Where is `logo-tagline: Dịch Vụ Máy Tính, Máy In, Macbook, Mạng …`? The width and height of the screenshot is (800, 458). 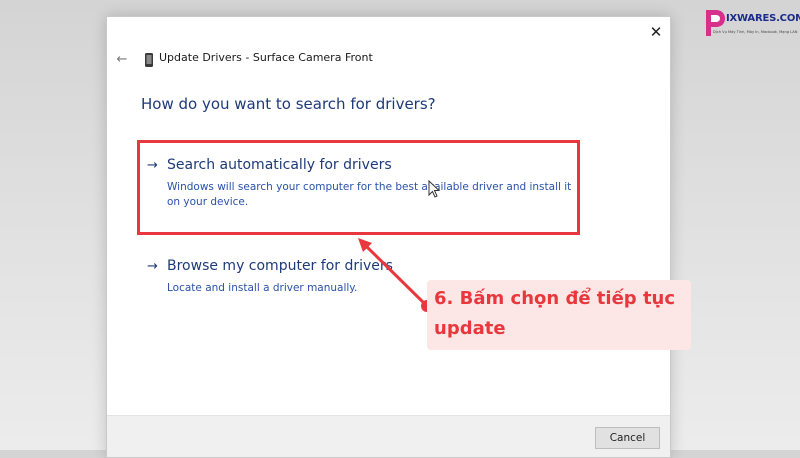
logo-tagline: Dịch Vụ Máy Tính, Máy In, Macbook, Mạng … is located at coordinates (755, 32).